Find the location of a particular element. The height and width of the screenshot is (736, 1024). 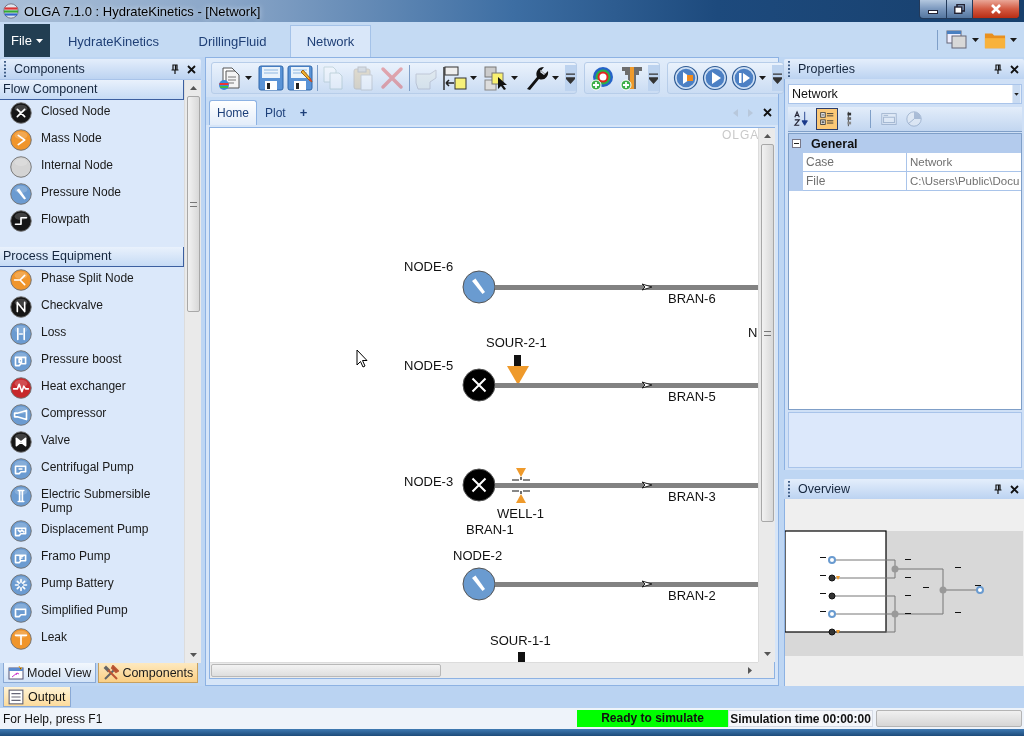

documents-icon is located at coordinates (230, 77).